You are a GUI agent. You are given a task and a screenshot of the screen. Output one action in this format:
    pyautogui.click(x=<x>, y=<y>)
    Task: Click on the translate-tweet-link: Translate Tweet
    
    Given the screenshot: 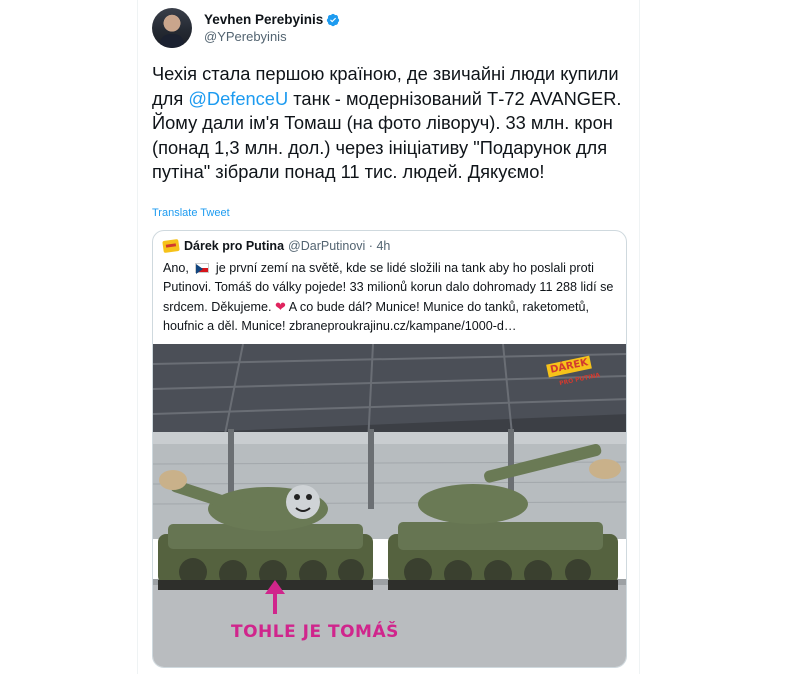 What is the action you would take?
    pyautogui.click(x=191, y=213)
    